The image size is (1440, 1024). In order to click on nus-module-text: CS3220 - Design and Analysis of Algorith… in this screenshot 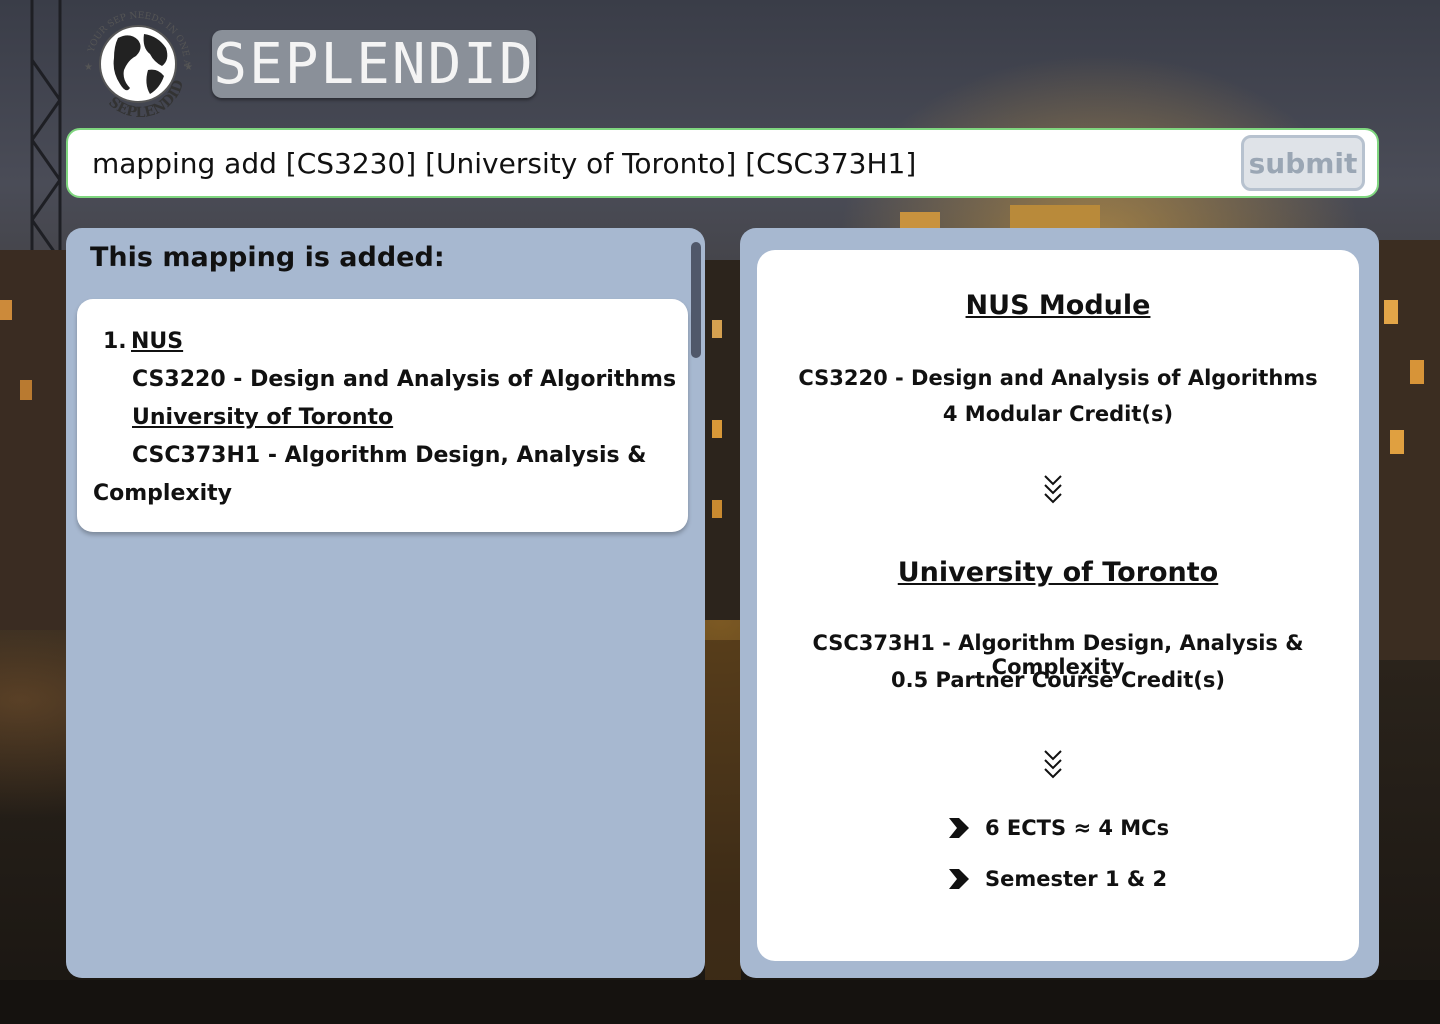, I will do `click(404, 379)`.